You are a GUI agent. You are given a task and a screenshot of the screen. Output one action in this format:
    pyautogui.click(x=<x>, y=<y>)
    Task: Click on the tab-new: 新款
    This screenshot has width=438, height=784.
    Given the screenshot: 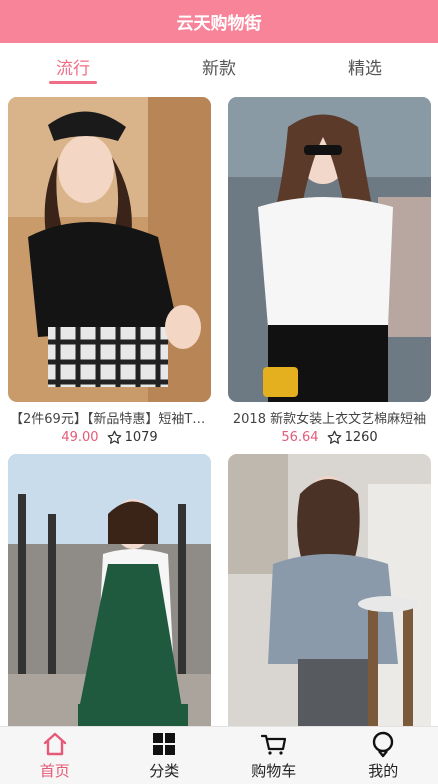 What is the action you would take?
    pyautogui.click(x=219, y=66)
    